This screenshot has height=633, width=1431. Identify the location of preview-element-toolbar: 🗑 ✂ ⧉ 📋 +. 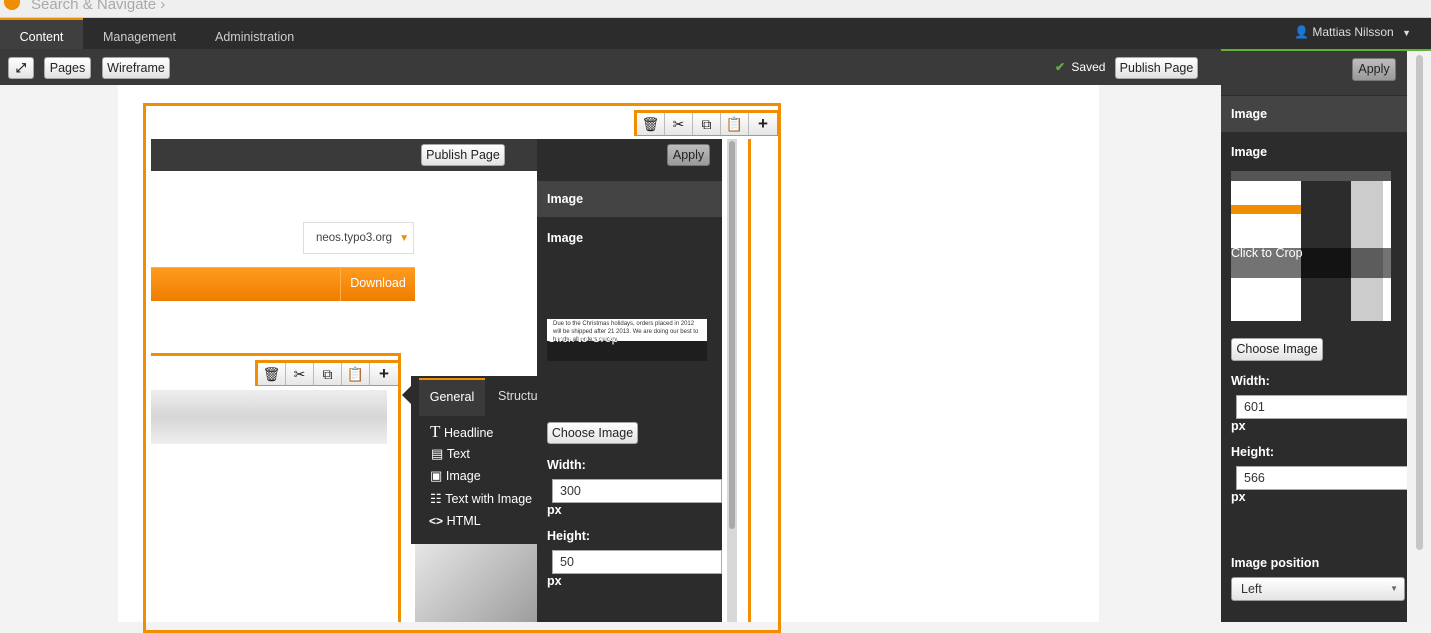
(328, 373).